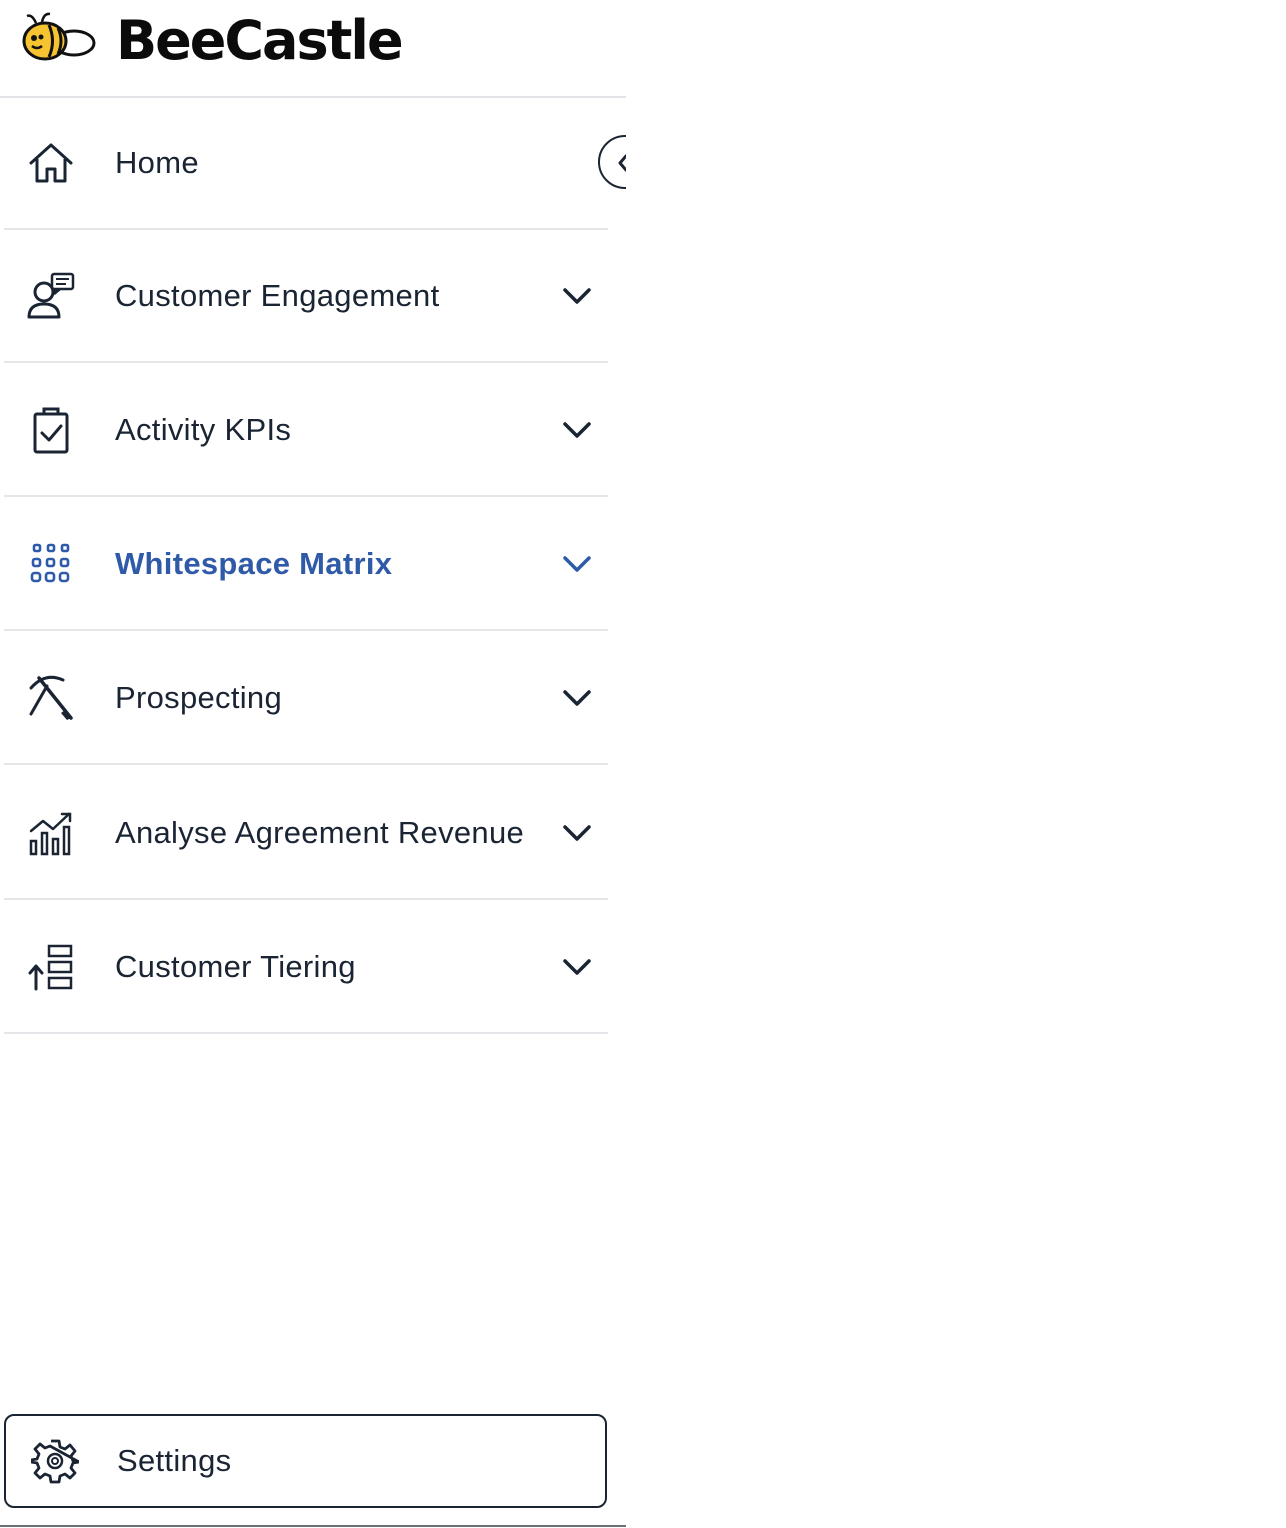 This screenshot has width=1286, height=1528. What do you see at coordinates (55, 1461) in the screenshot?
I see `gear-icon` at bounding box center [55, 1461].